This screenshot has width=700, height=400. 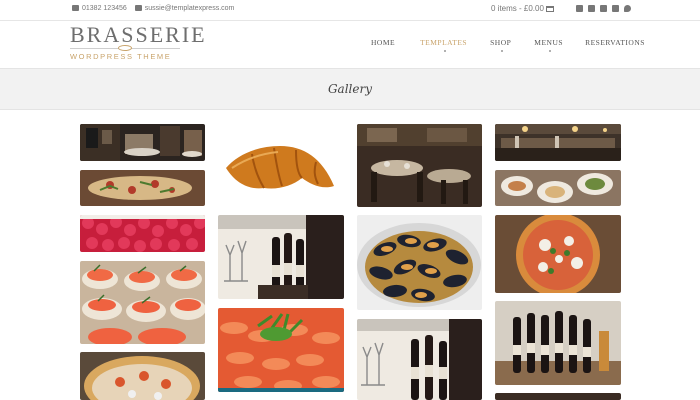 What do you see at coordinates (383, 42) in the screenshot?
I see `nav-item-home: HOME` at bounding box center [383, 42].